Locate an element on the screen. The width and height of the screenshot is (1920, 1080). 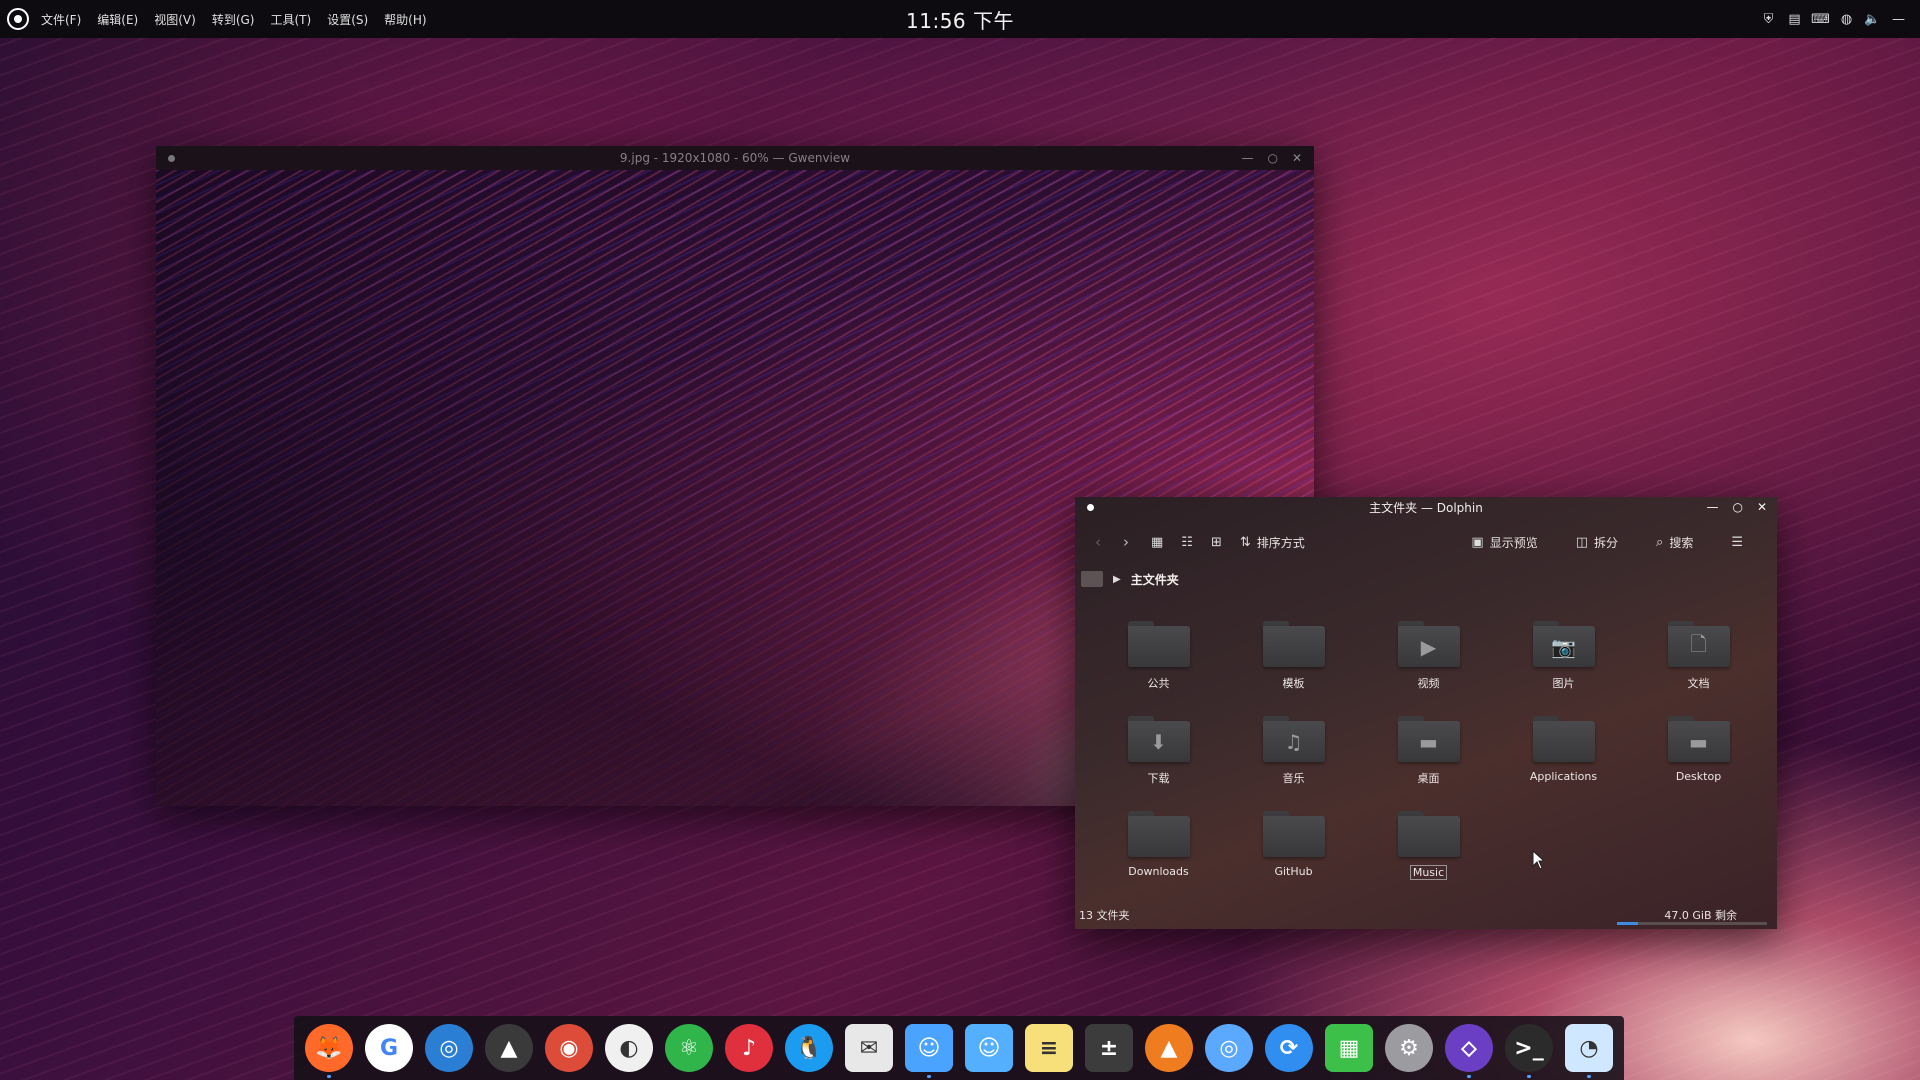
grid-view-icon: ▦ is located at coordinates (1157, 542).